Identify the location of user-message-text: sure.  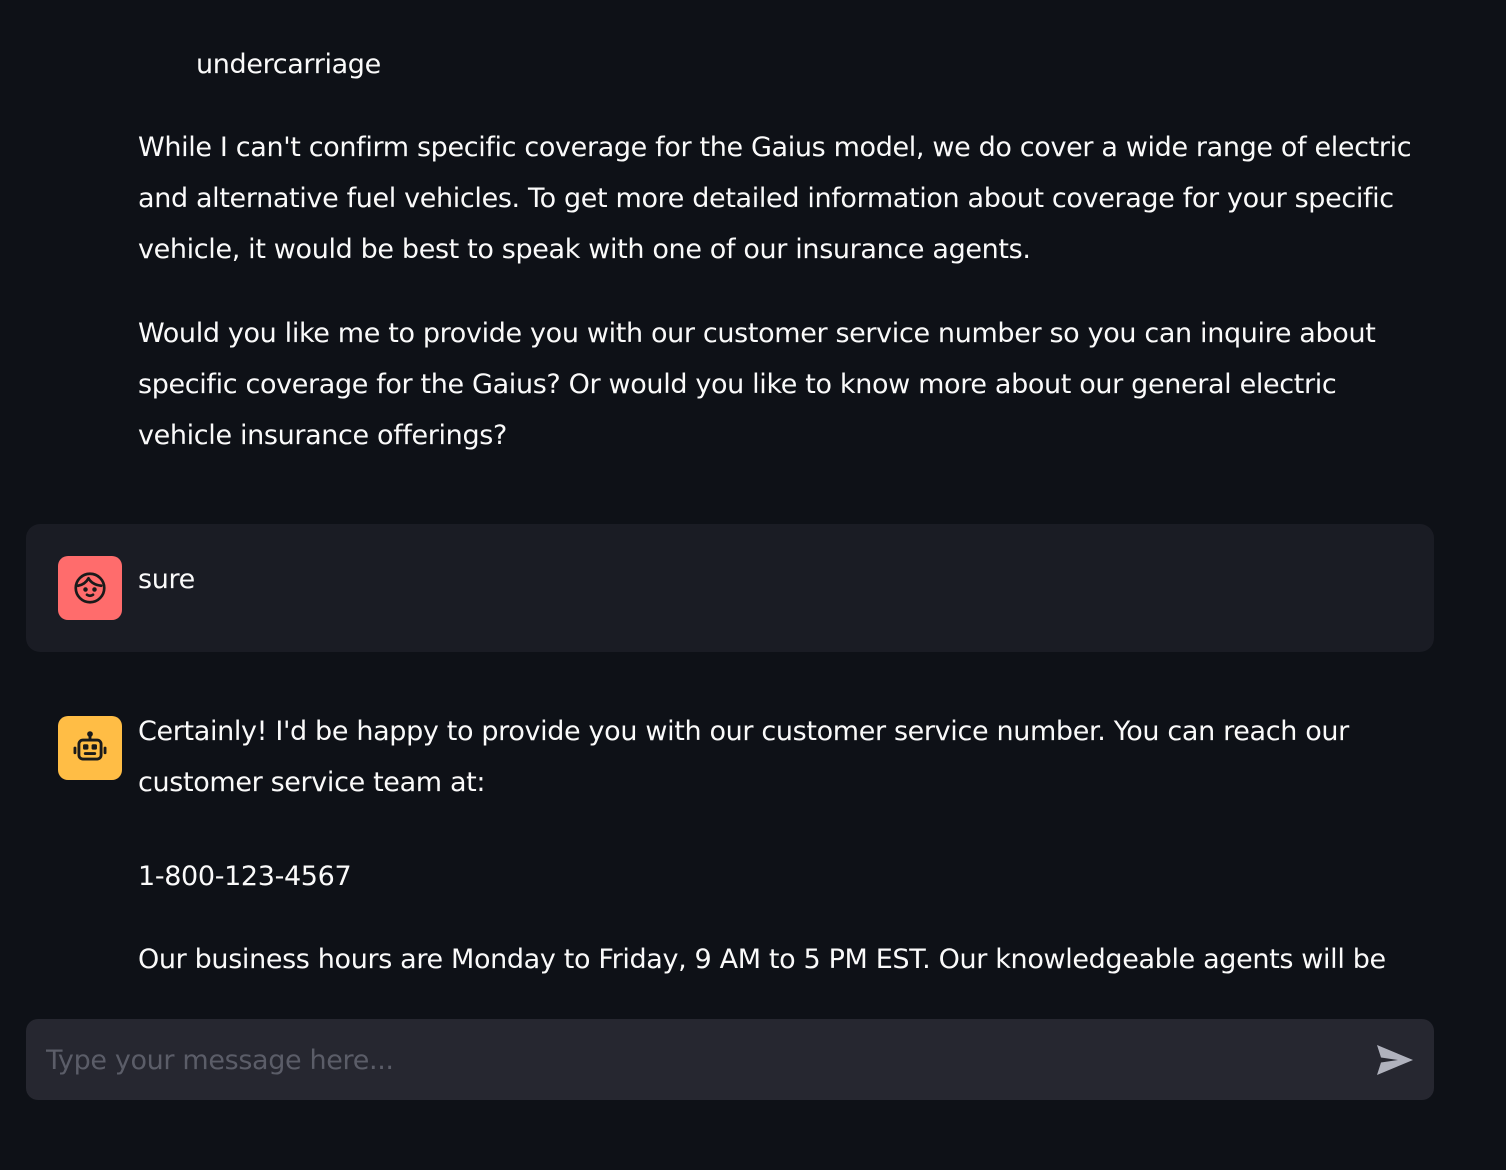
(166, 579).